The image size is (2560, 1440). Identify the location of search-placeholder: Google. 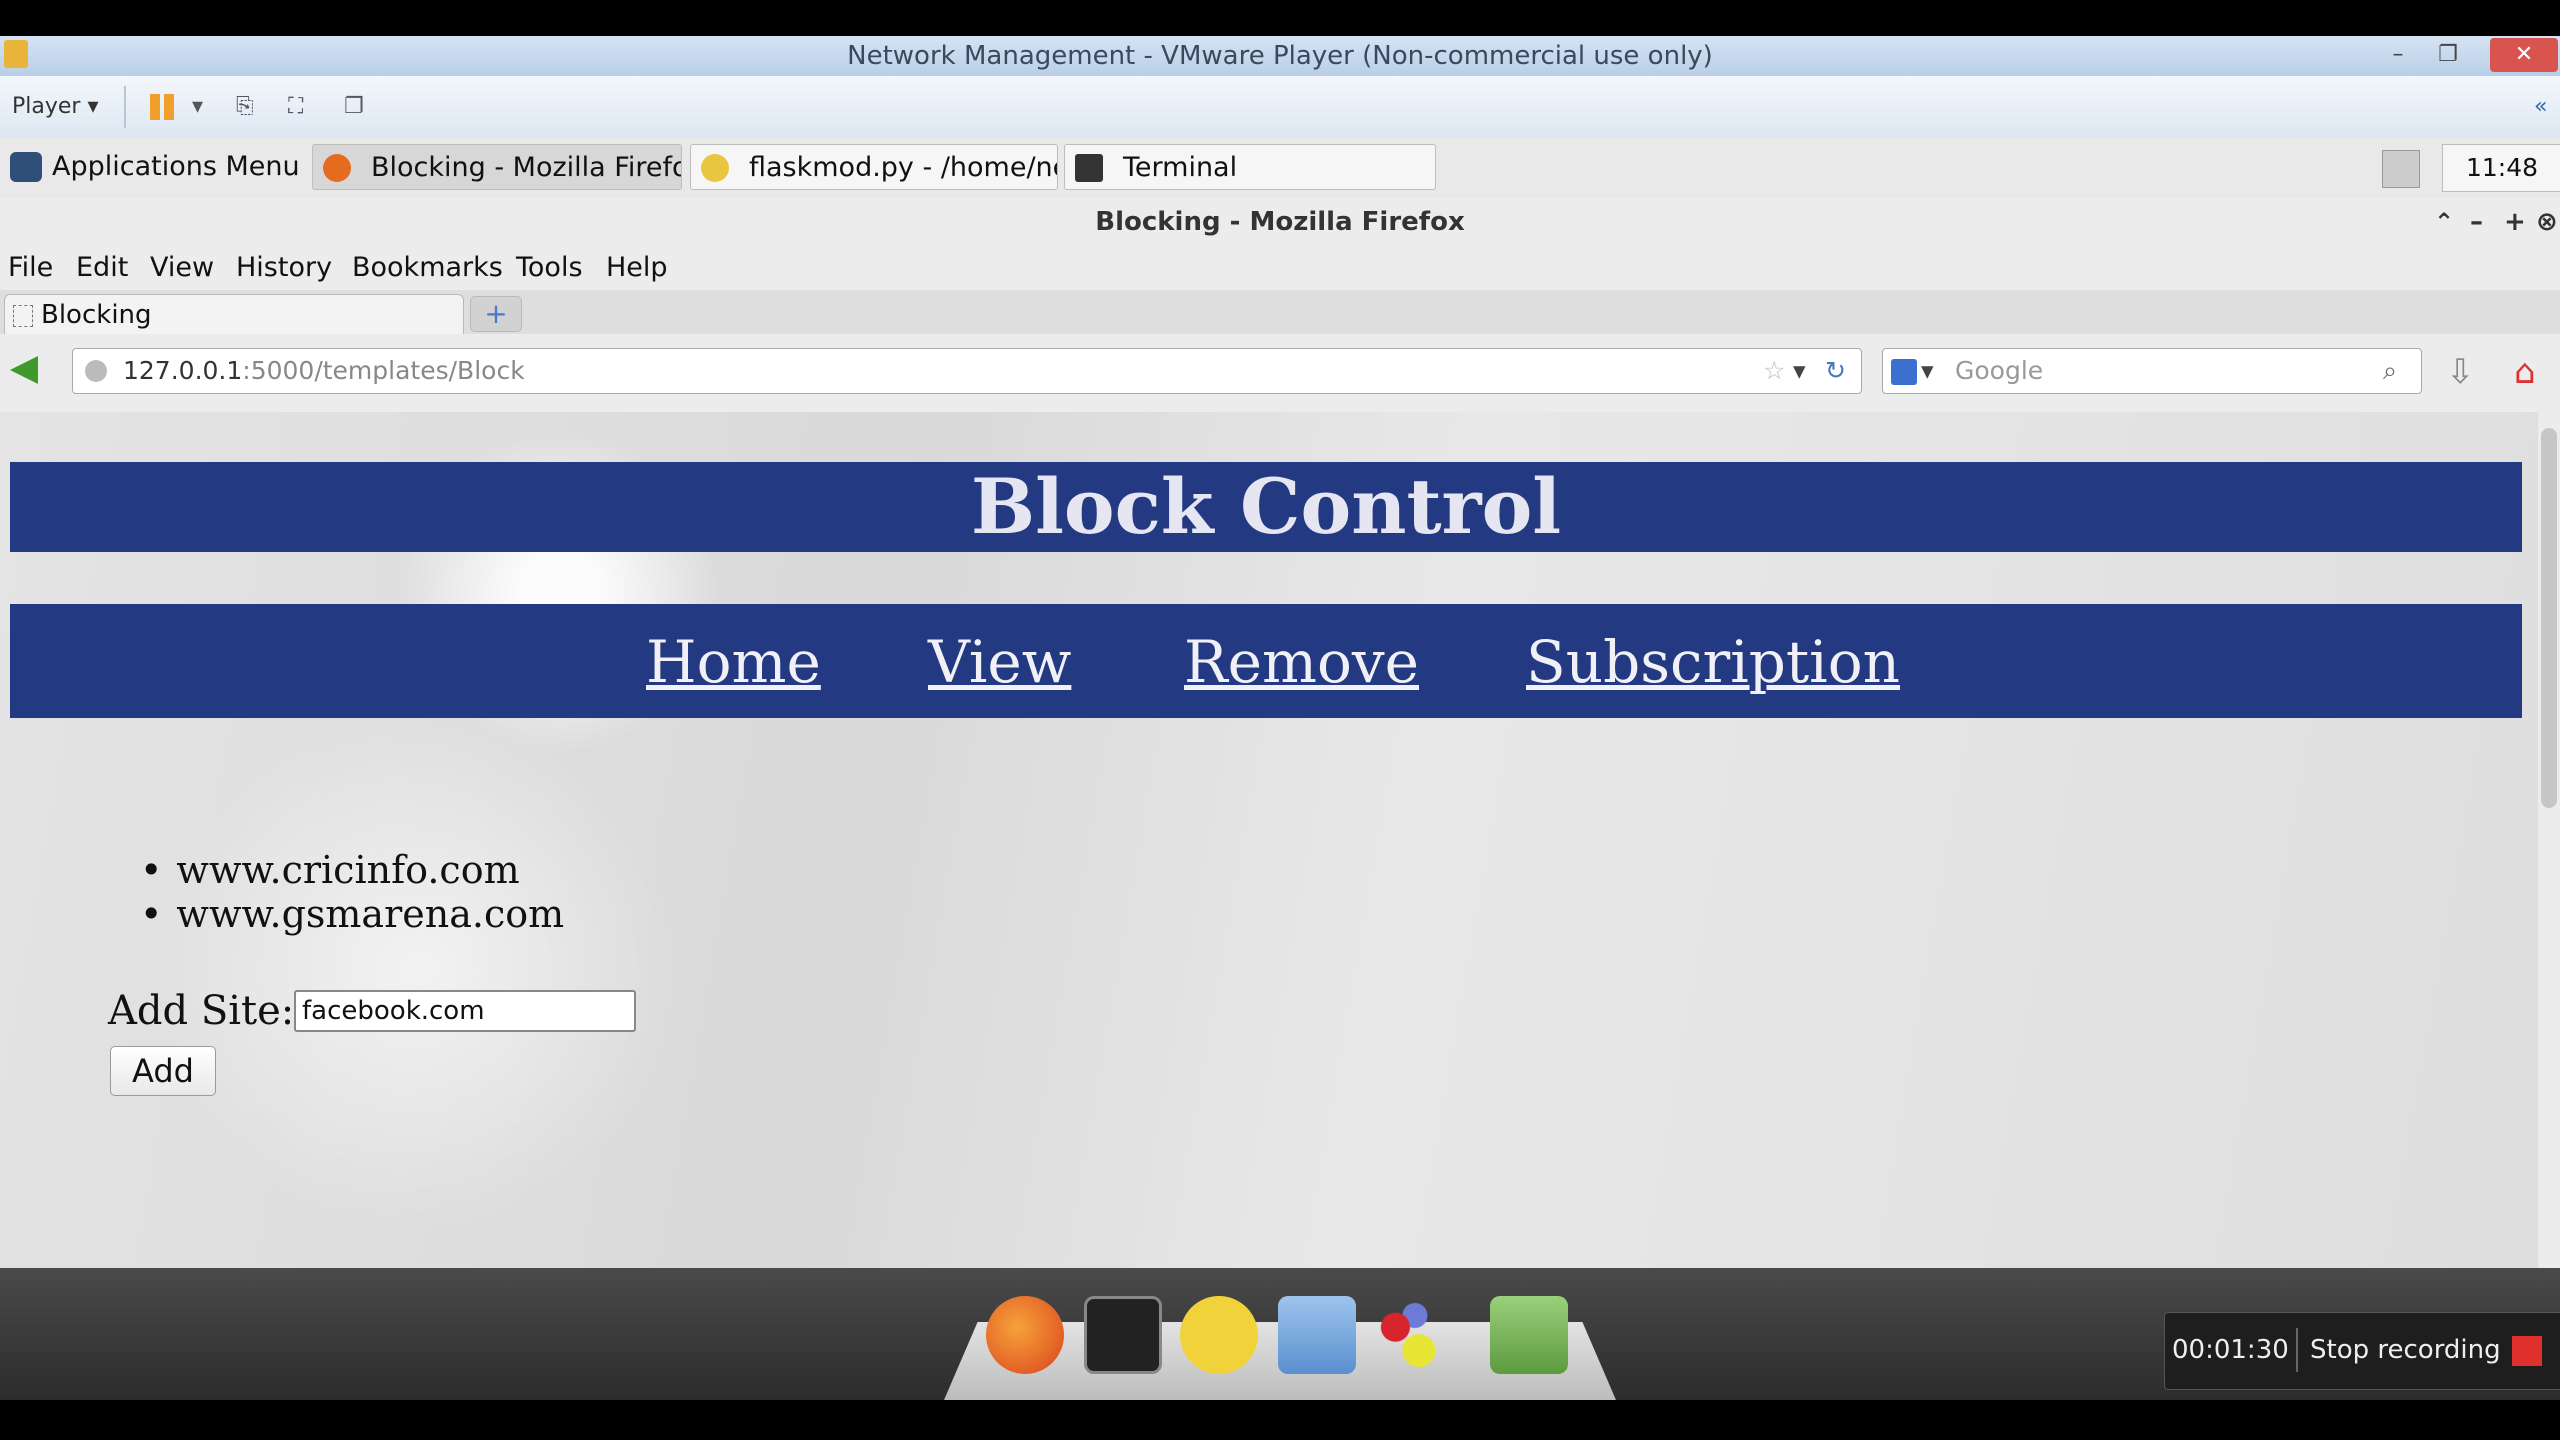
(1999, 370).